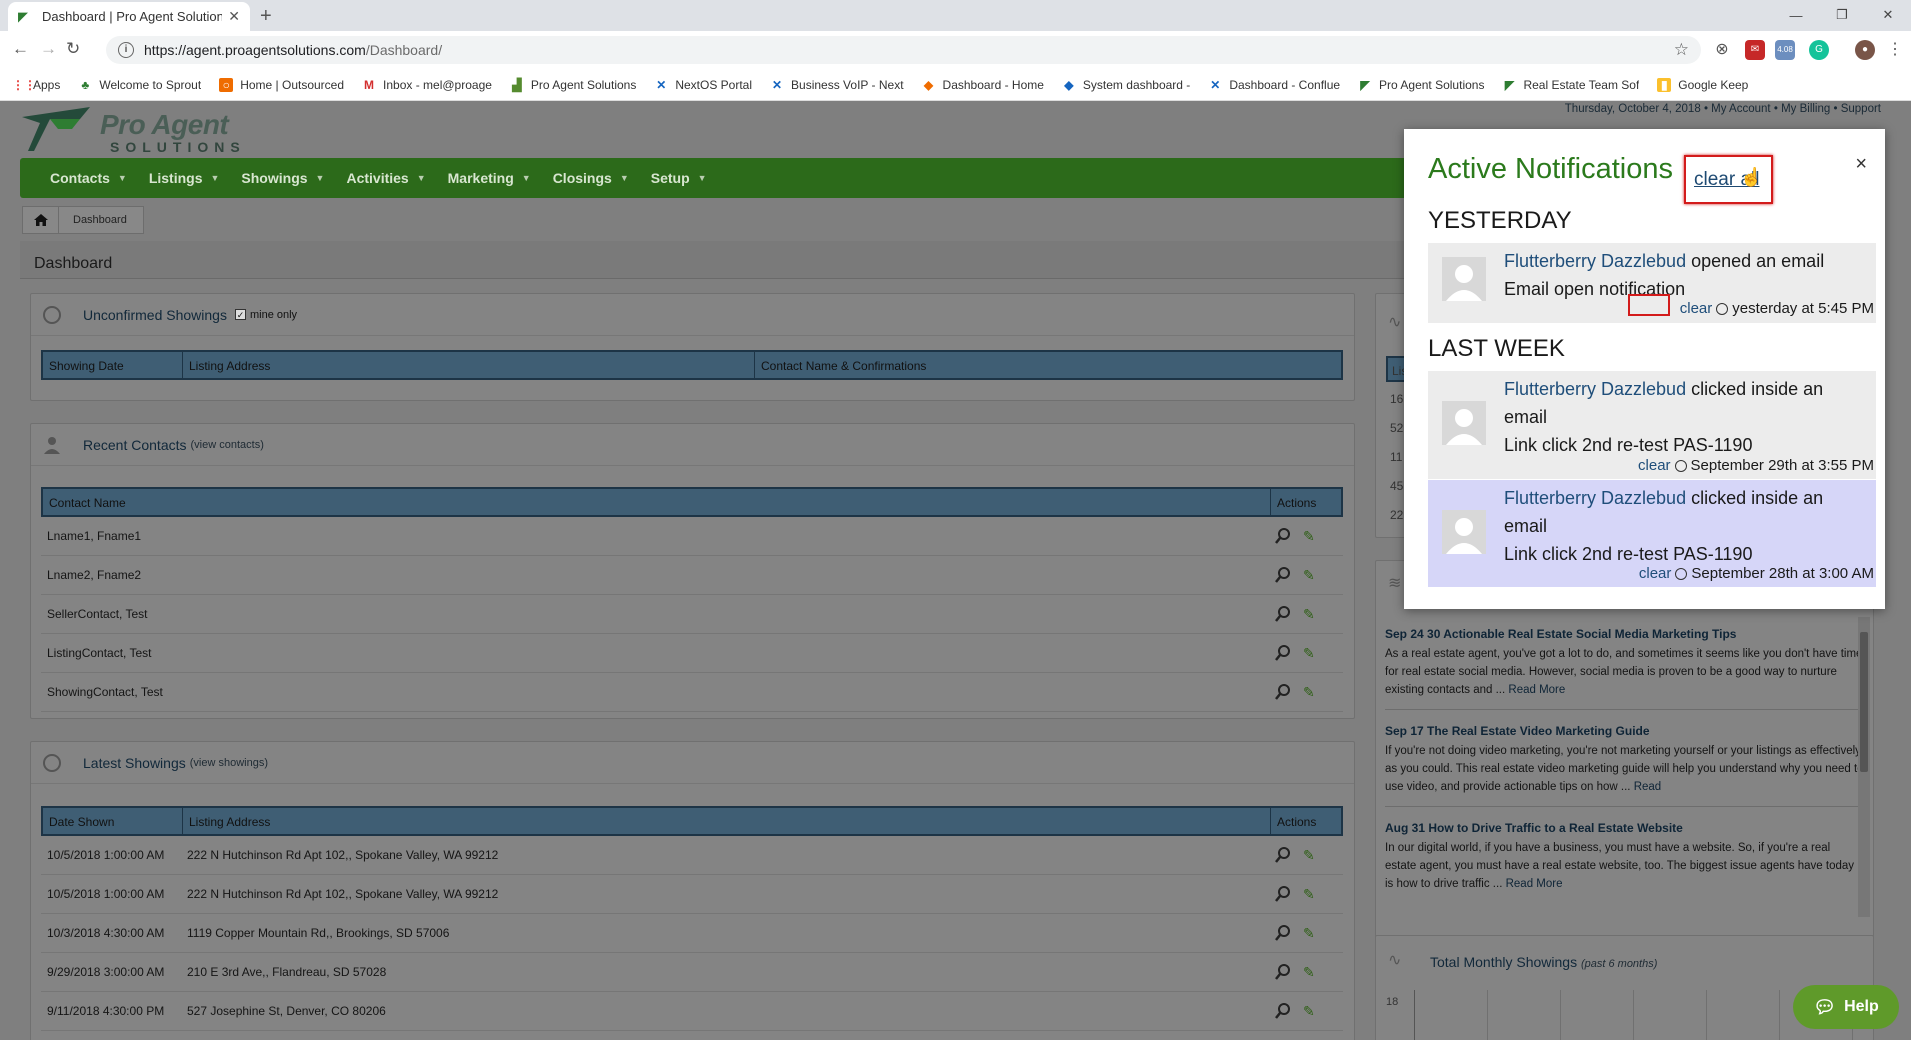  I want to click on back-icon: ←, so click(20, 49).